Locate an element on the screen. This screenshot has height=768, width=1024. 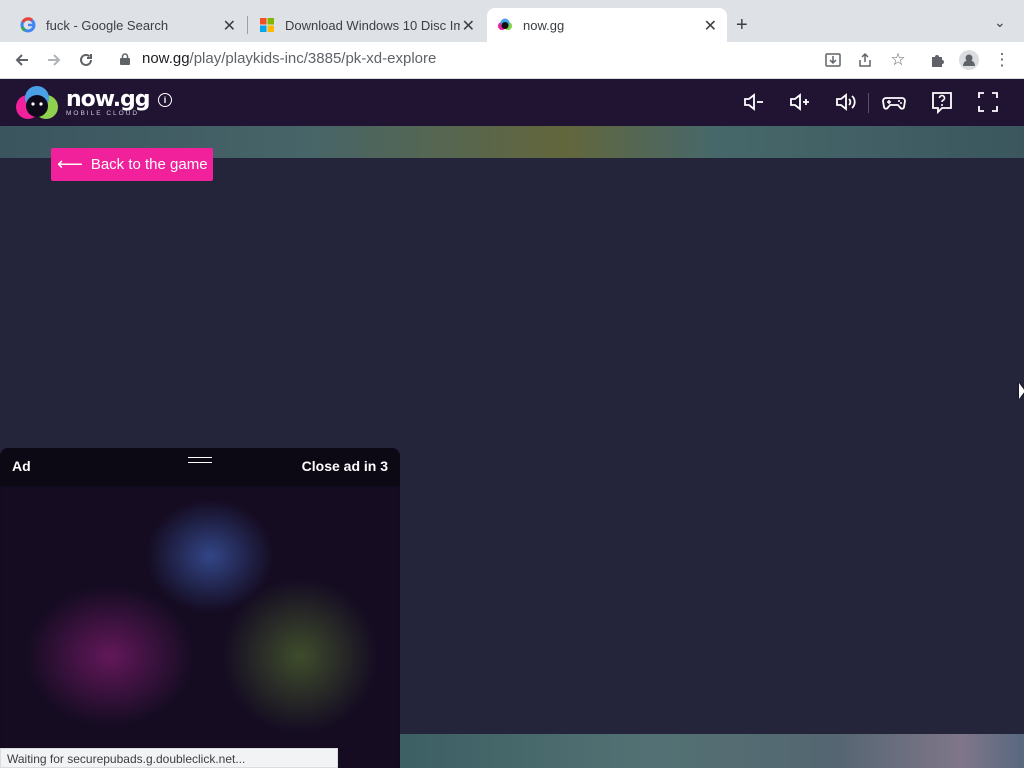
close-ad-countdown: Close ad in 3 is located at coordinates (344, 466).